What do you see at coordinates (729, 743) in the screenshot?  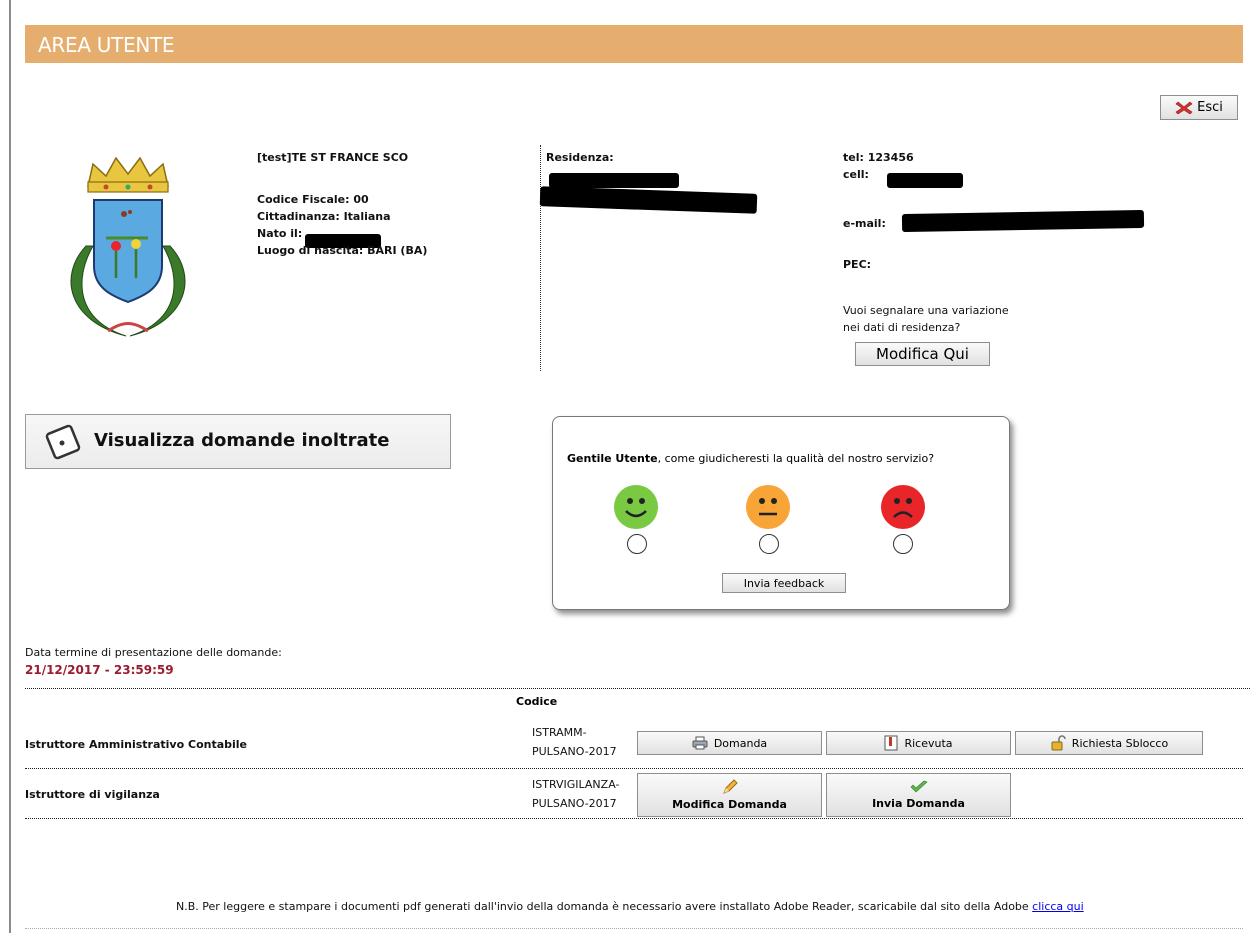 I see `domanda-button: Domanda` at bounding box center [729, 743].